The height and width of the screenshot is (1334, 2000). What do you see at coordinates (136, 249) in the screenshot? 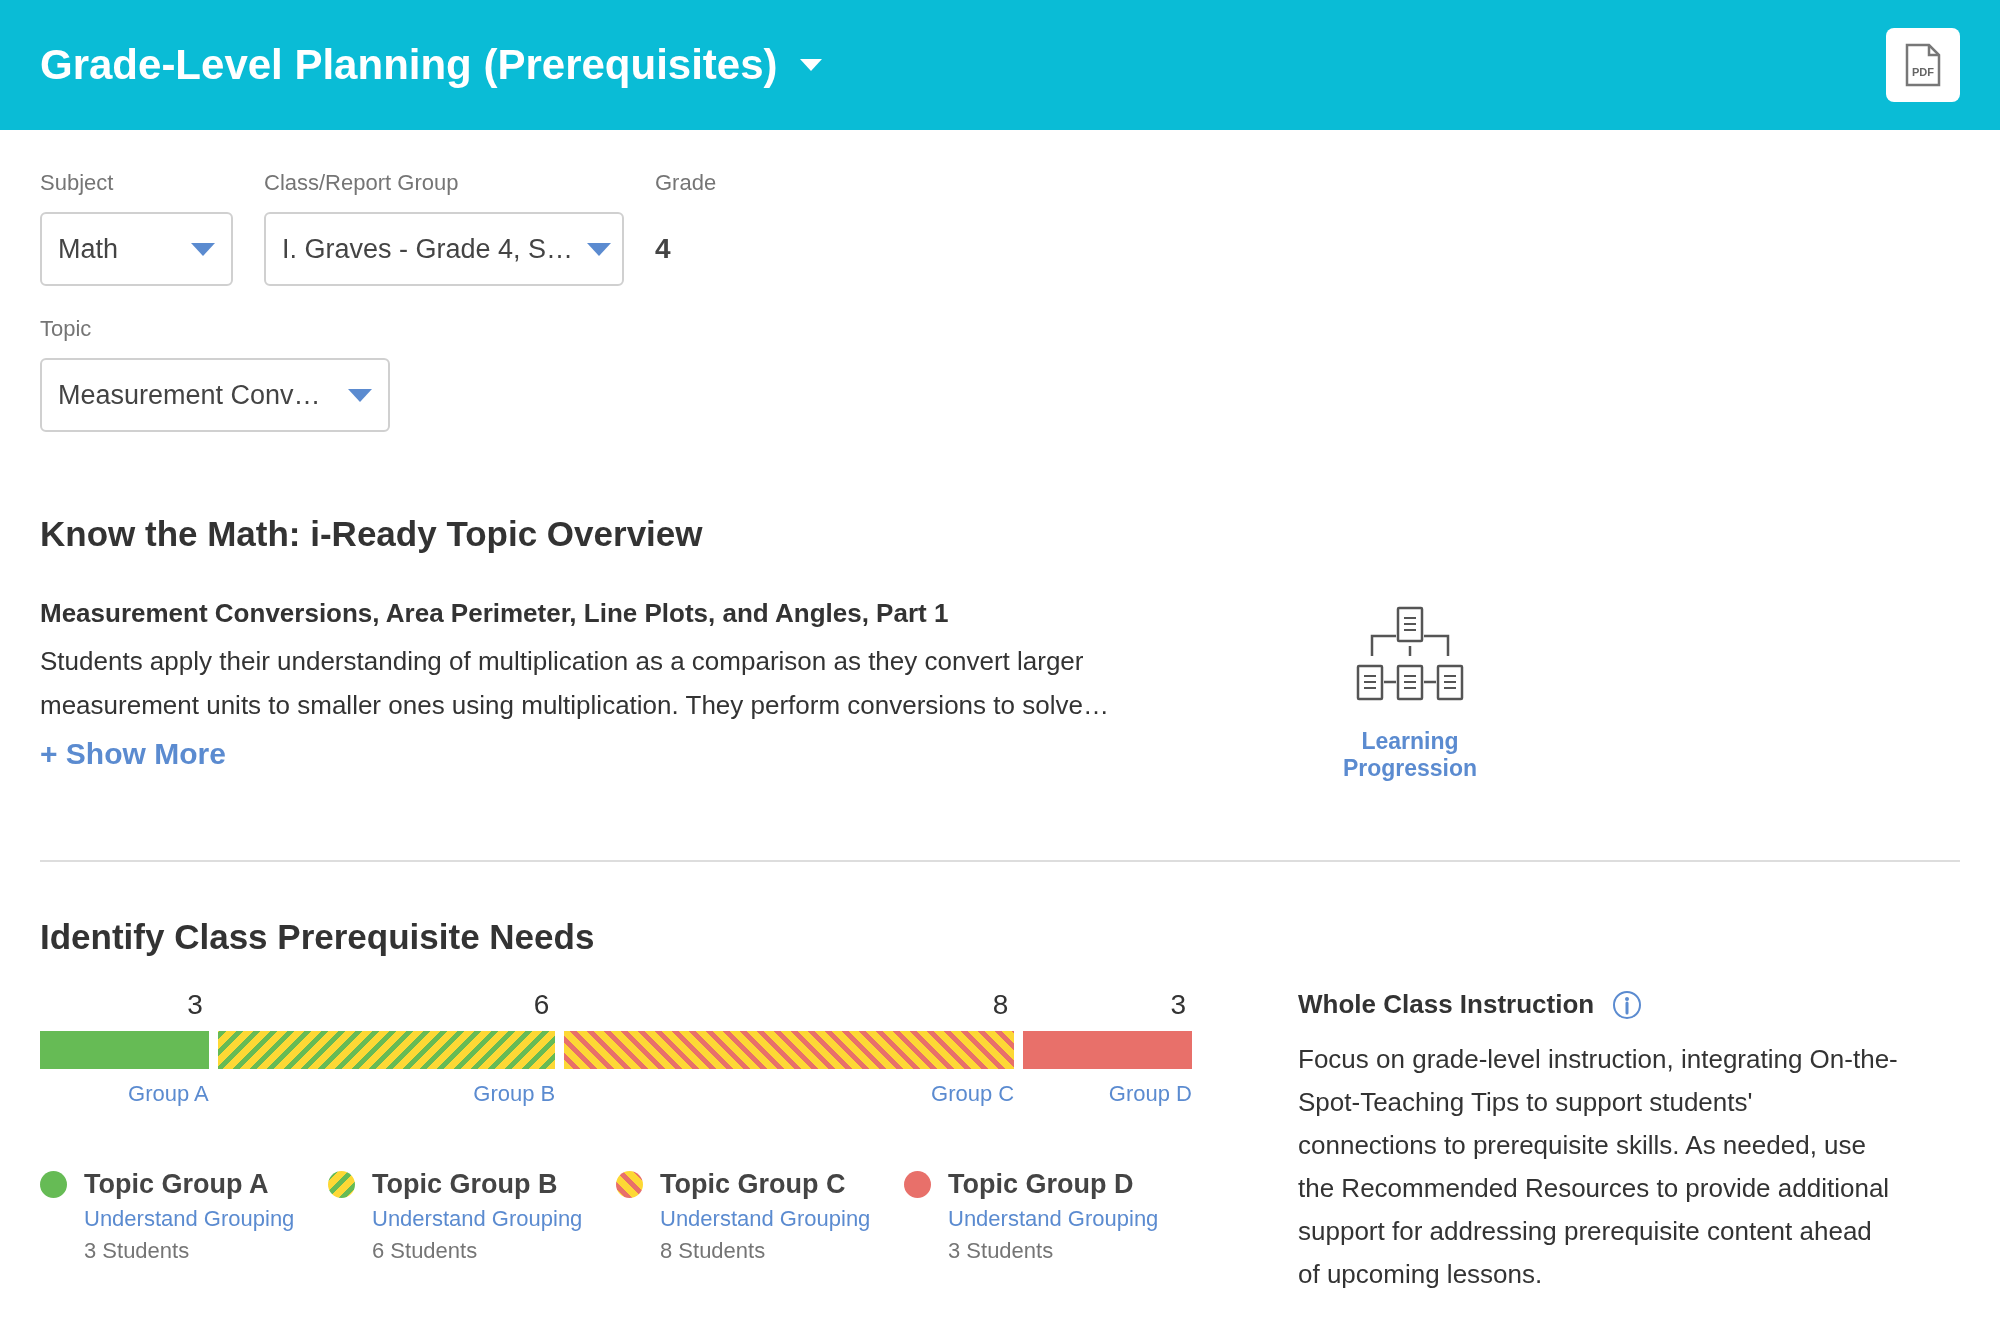
I see `dropdown: Math` at bounding box center [136, 249].